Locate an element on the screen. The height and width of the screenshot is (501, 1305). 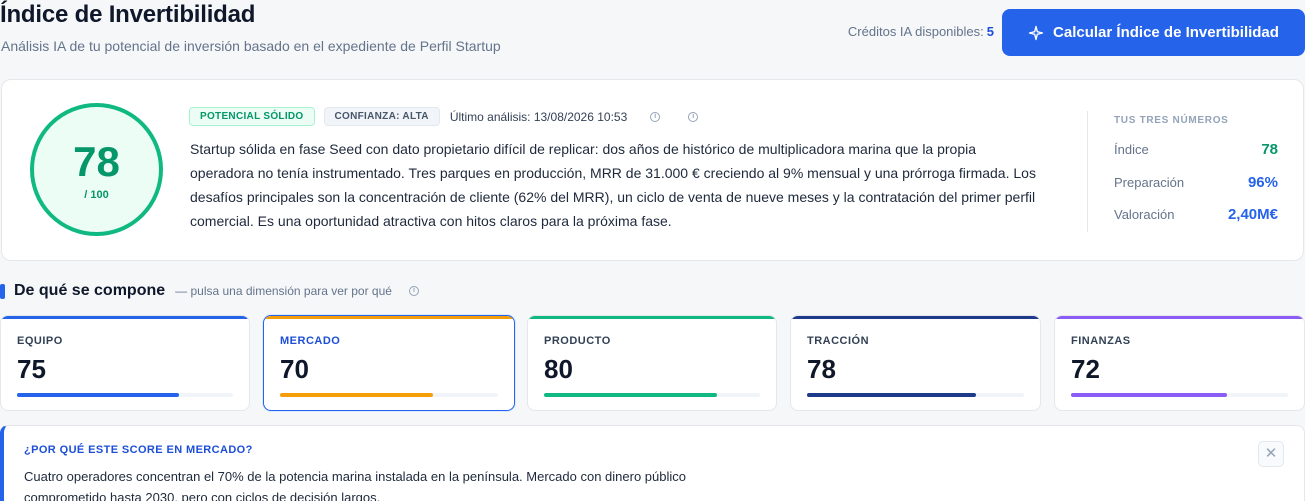
dimension-label: PRODUCTO is located at coordinates (577, 341).